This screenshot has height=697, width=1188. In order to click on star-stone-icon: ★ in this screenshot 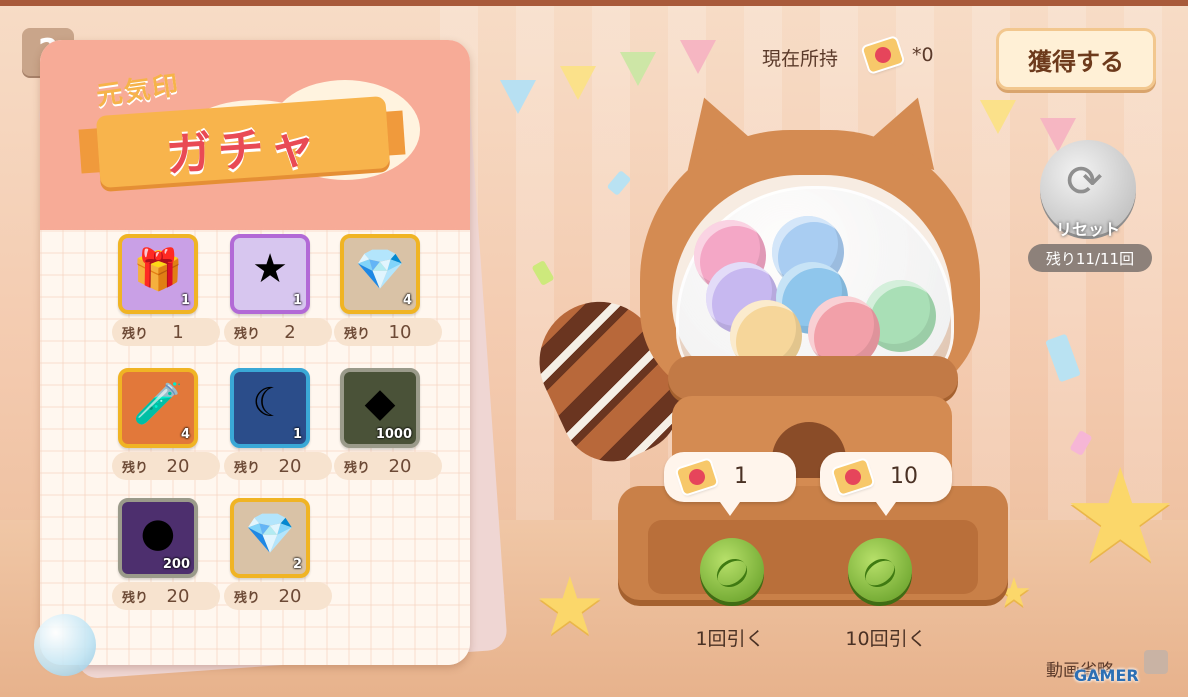, I will do `click(270, 269)`.